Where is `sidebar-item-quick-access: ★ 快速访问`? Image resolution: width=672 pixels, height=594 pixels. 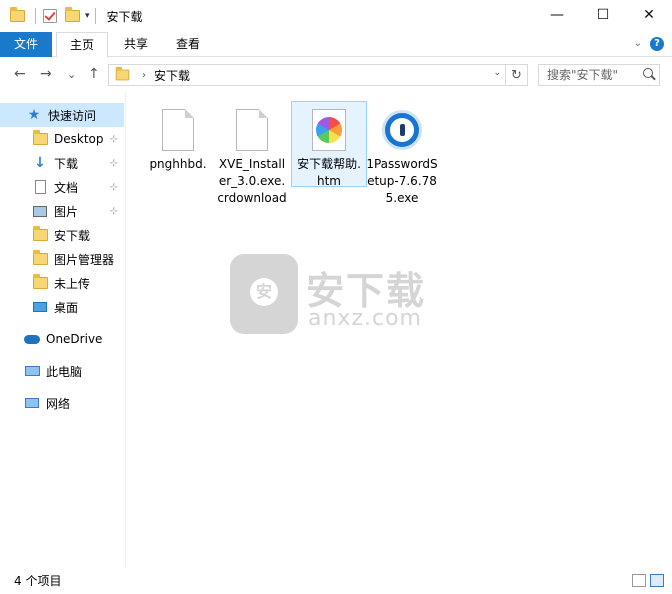 sidebar-item-quick-access: ★ 快速访问 is located at coordinates (62, 115).